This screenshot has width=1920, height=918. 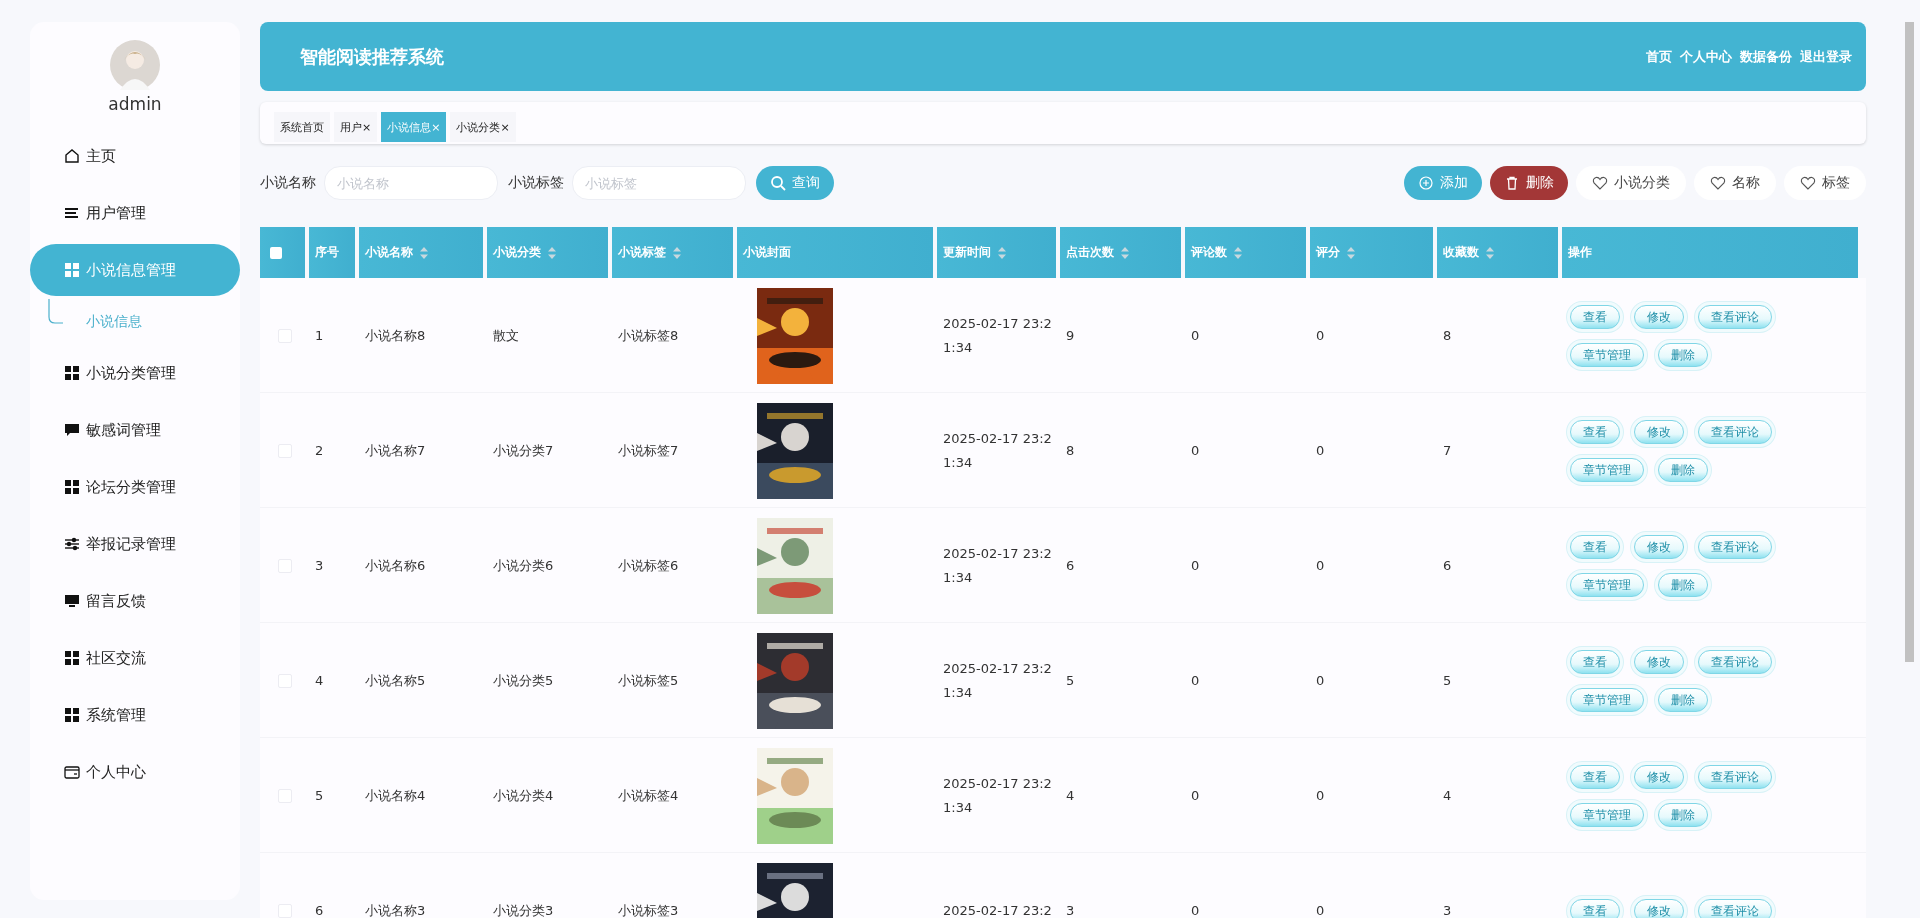 I want to click on menu-item: 论坛分类管理, so click(x=135, y=487).